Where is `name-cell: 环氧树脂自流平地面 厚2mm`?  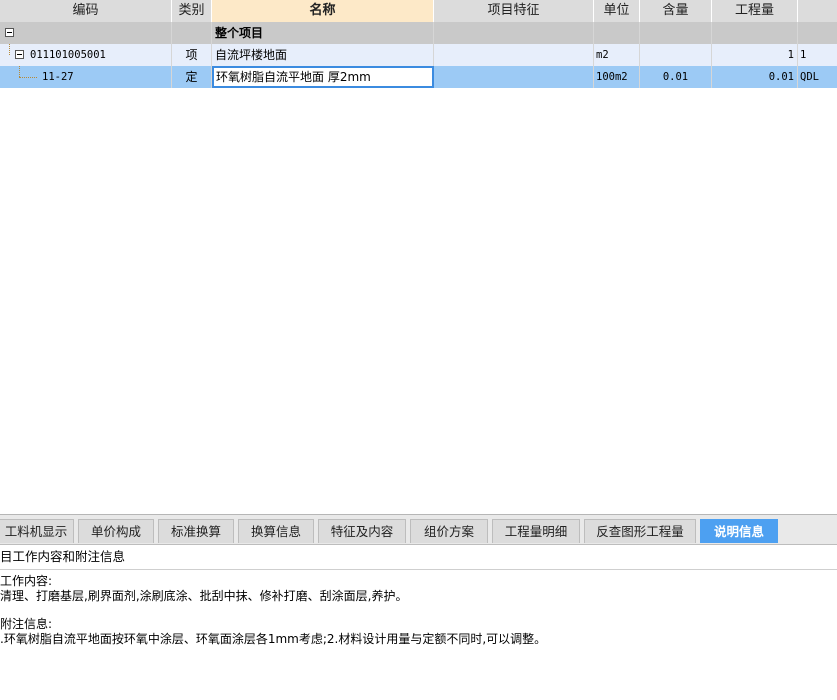 name-cell: 环氧树脂自流平地面 厚2mm is located at coordinates (323, 77).